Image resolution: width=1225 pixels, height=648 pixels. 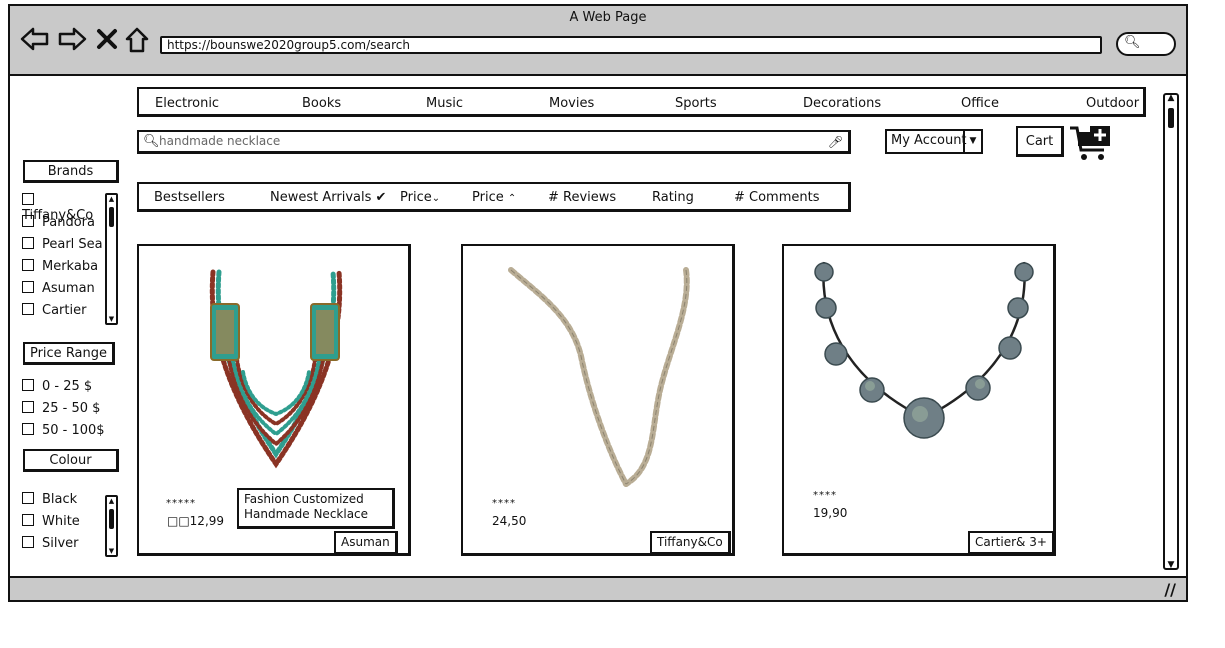 I want to click on forward-icon, so click(x=72, y=41).